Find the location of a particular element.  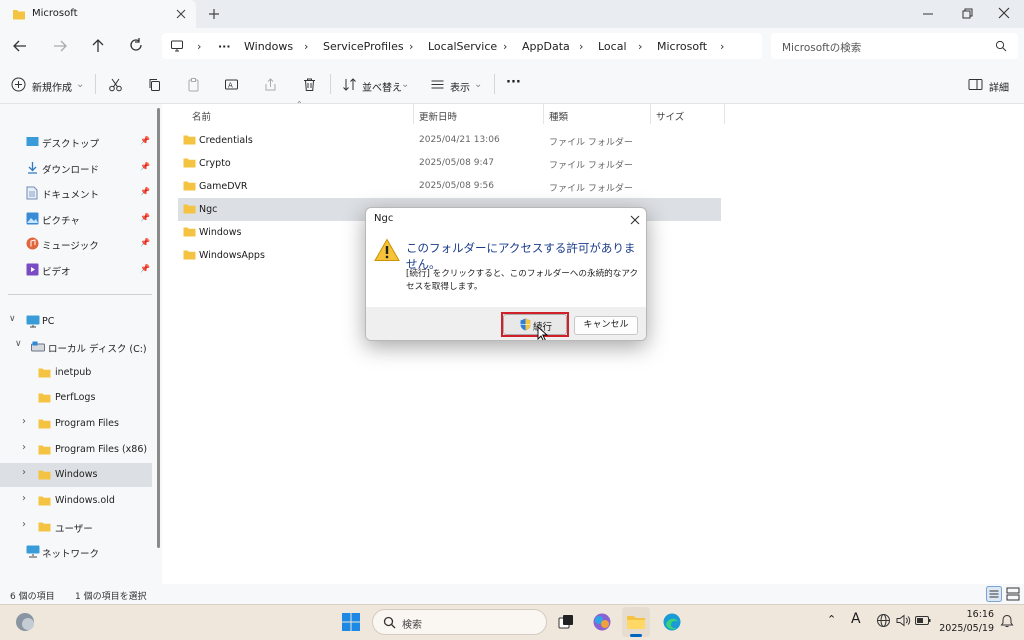

sidebar-item-windows-old: › Windows.old is located at coordinates (76, 501).